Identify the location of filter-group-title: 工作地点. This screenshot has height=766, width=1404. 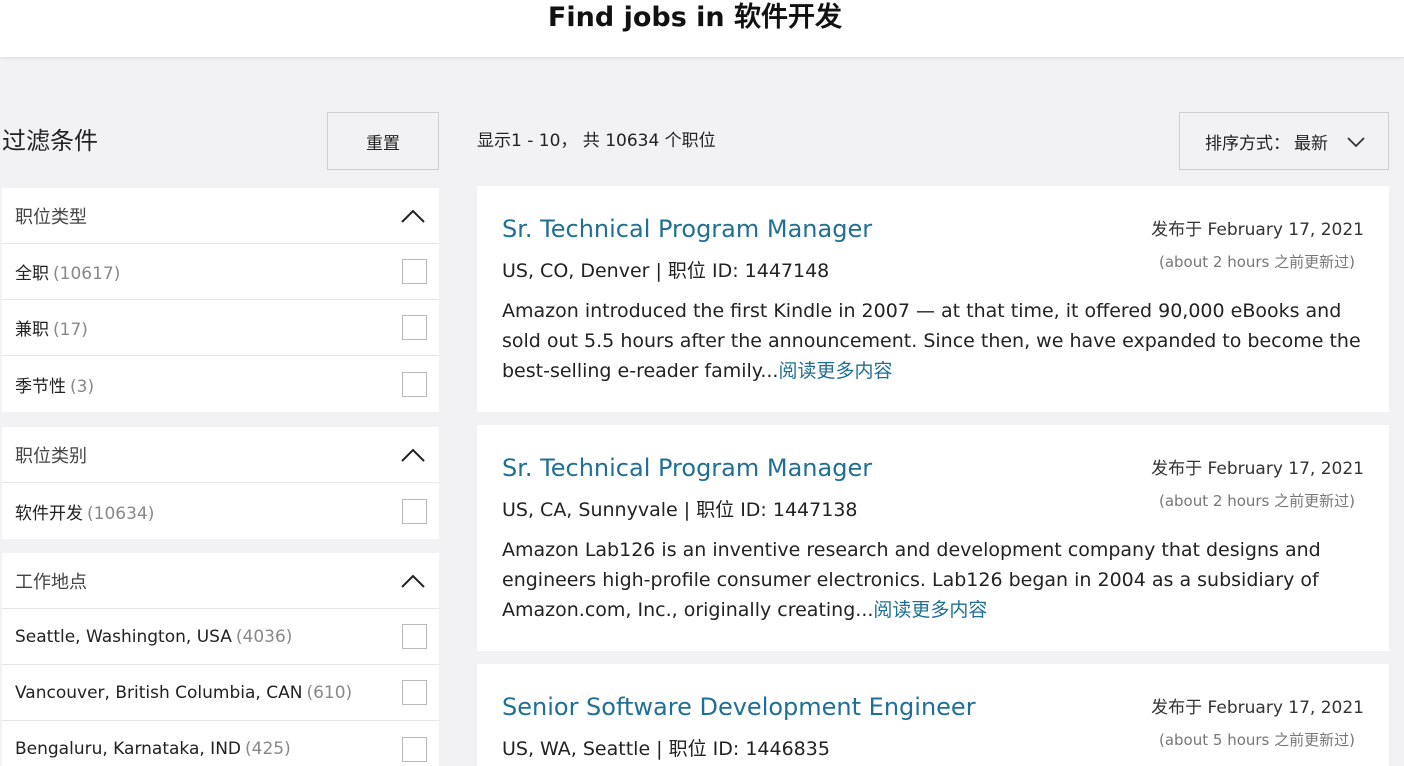
(51, 582).